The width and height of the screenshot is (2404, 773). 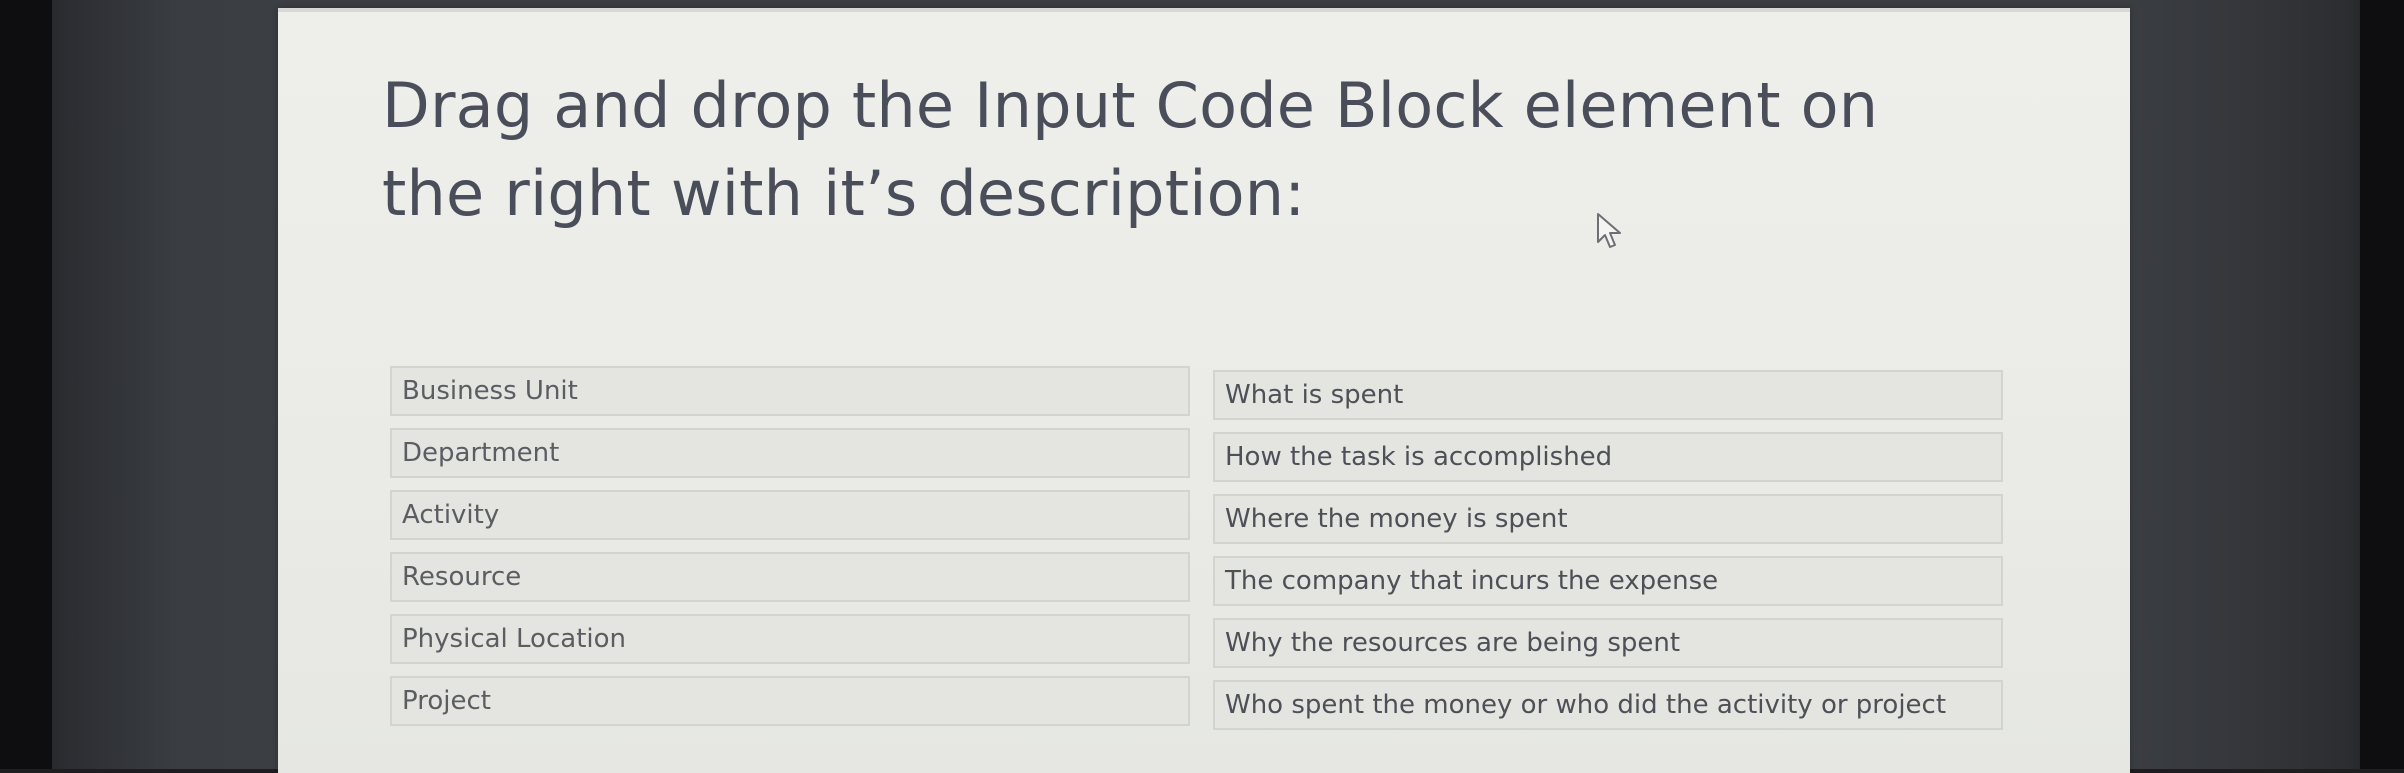 What do you see at coordinates (790, 577) in the screenshot?
I see `drag-item-resource: Resource` at bounding box center [790, 577].